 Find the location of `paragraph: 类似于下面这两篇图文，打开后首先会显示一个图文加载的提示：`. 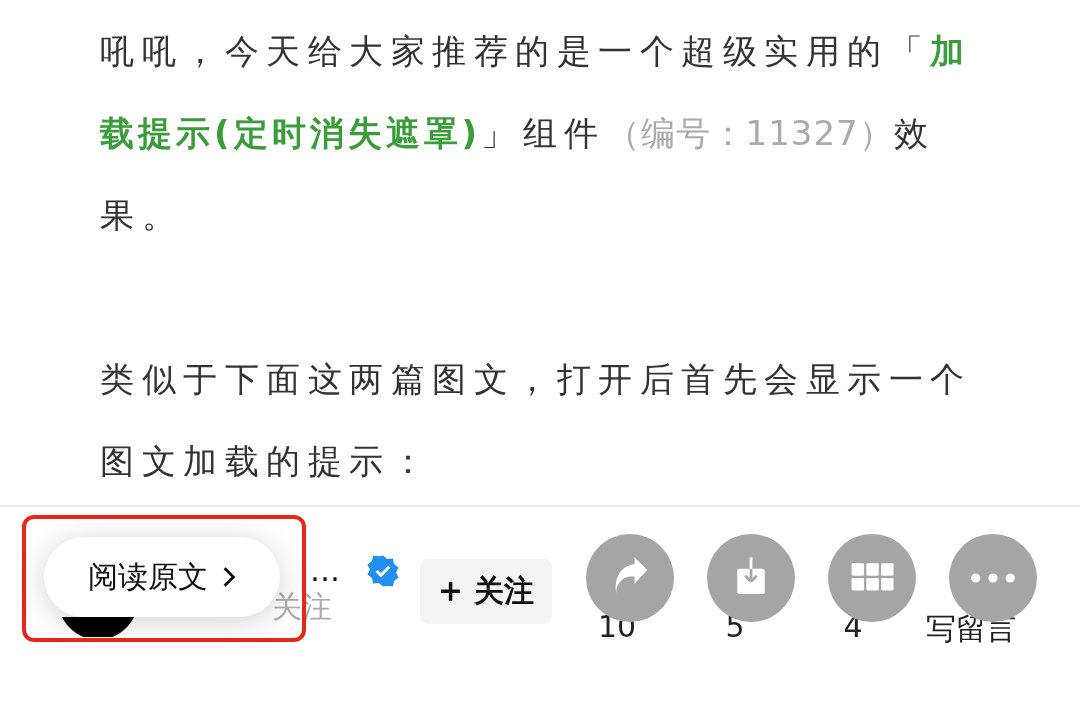

paragraph: 类似于下面这两篇图文，打开后首先会显示一个图文加载的提示： is located at coordinates (536, 420).